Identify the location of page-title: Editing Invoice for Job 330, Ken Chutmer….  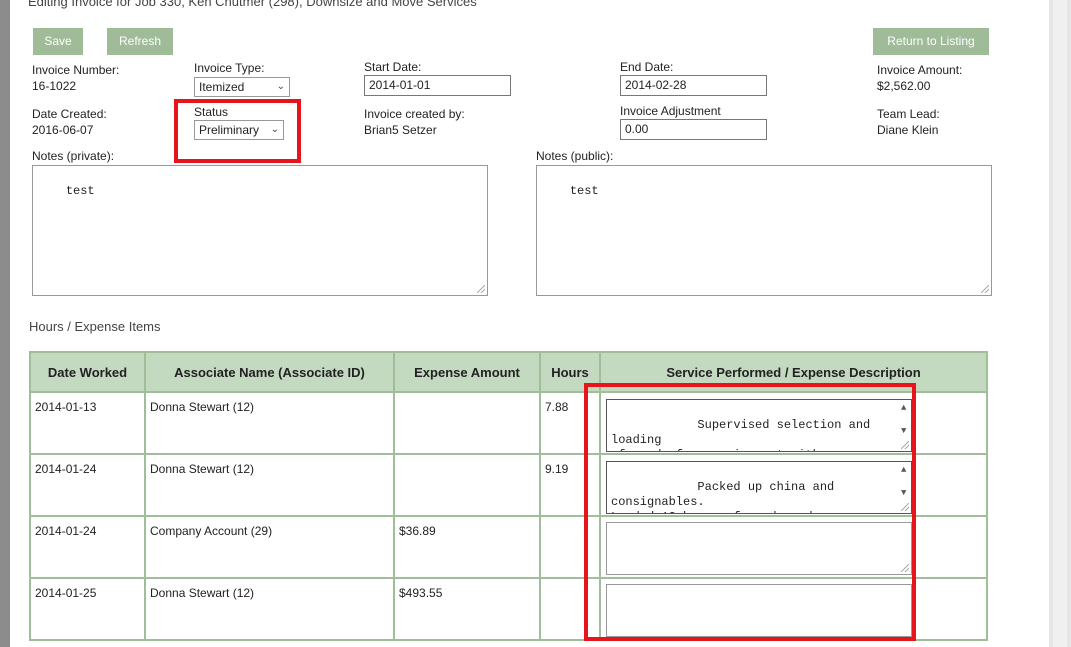
(252, 4).